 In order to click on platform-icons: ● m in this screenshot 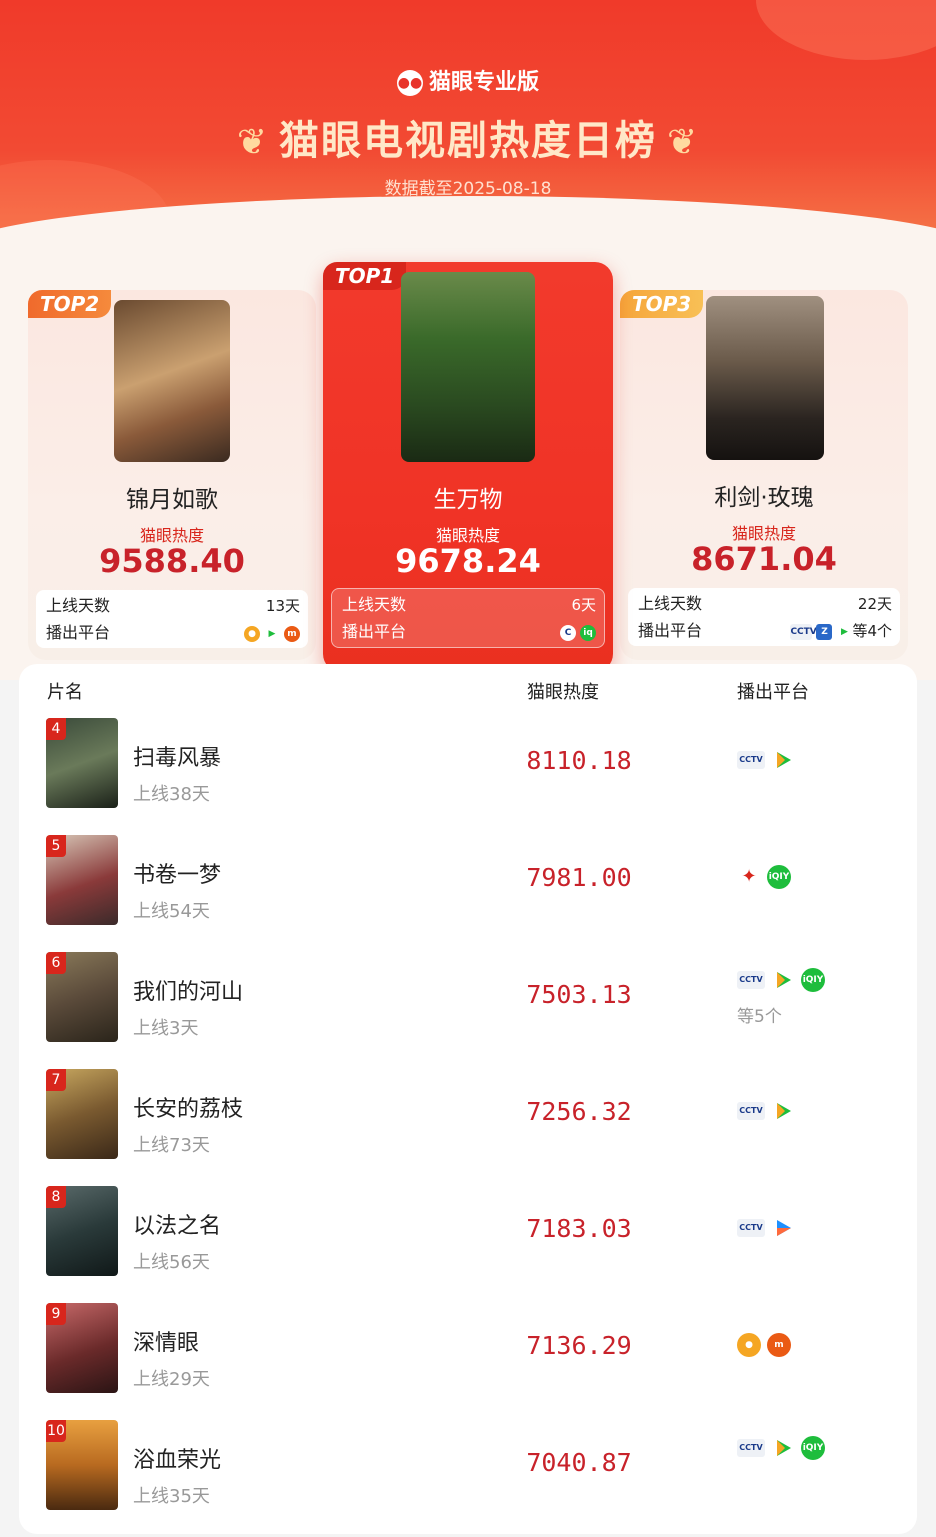, I will do `click(767, 1345)`.